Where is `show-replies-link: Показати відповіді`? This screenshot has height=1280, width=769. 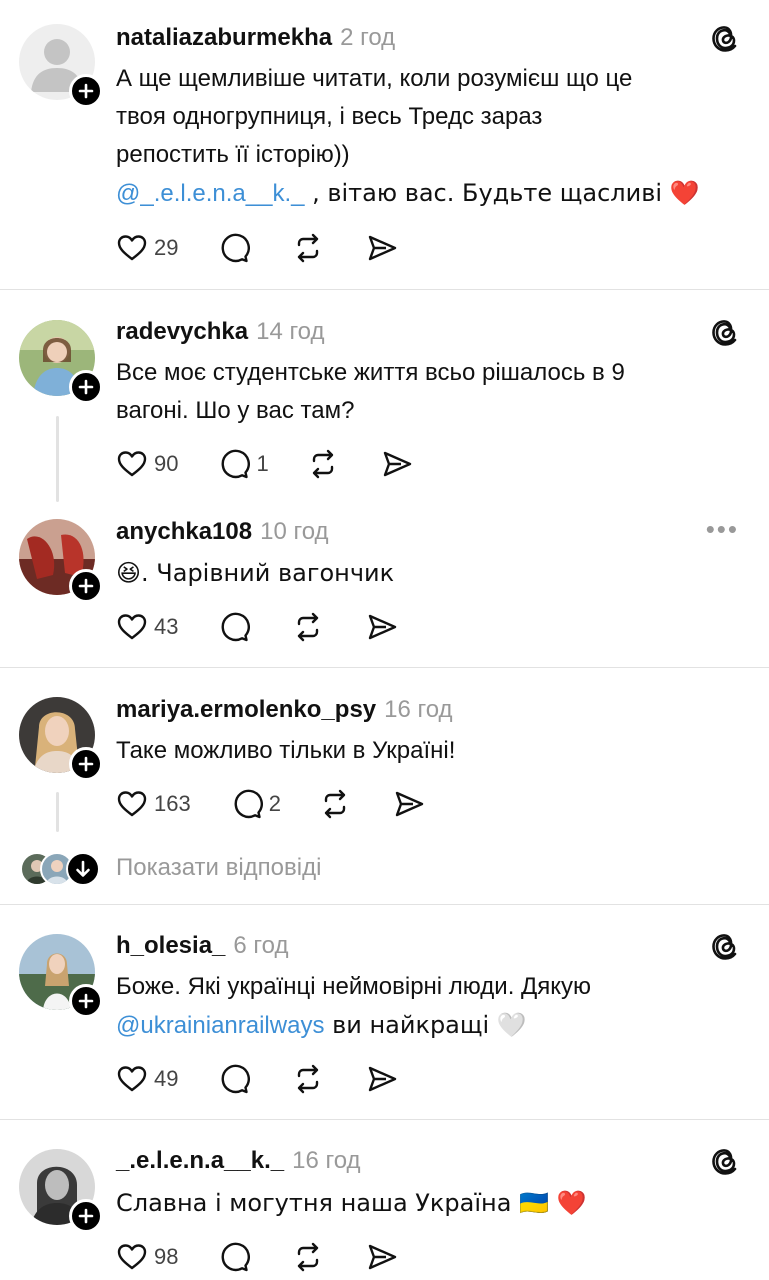
show-replies-link: Показати відповіді is located at coordinates (218, 868).